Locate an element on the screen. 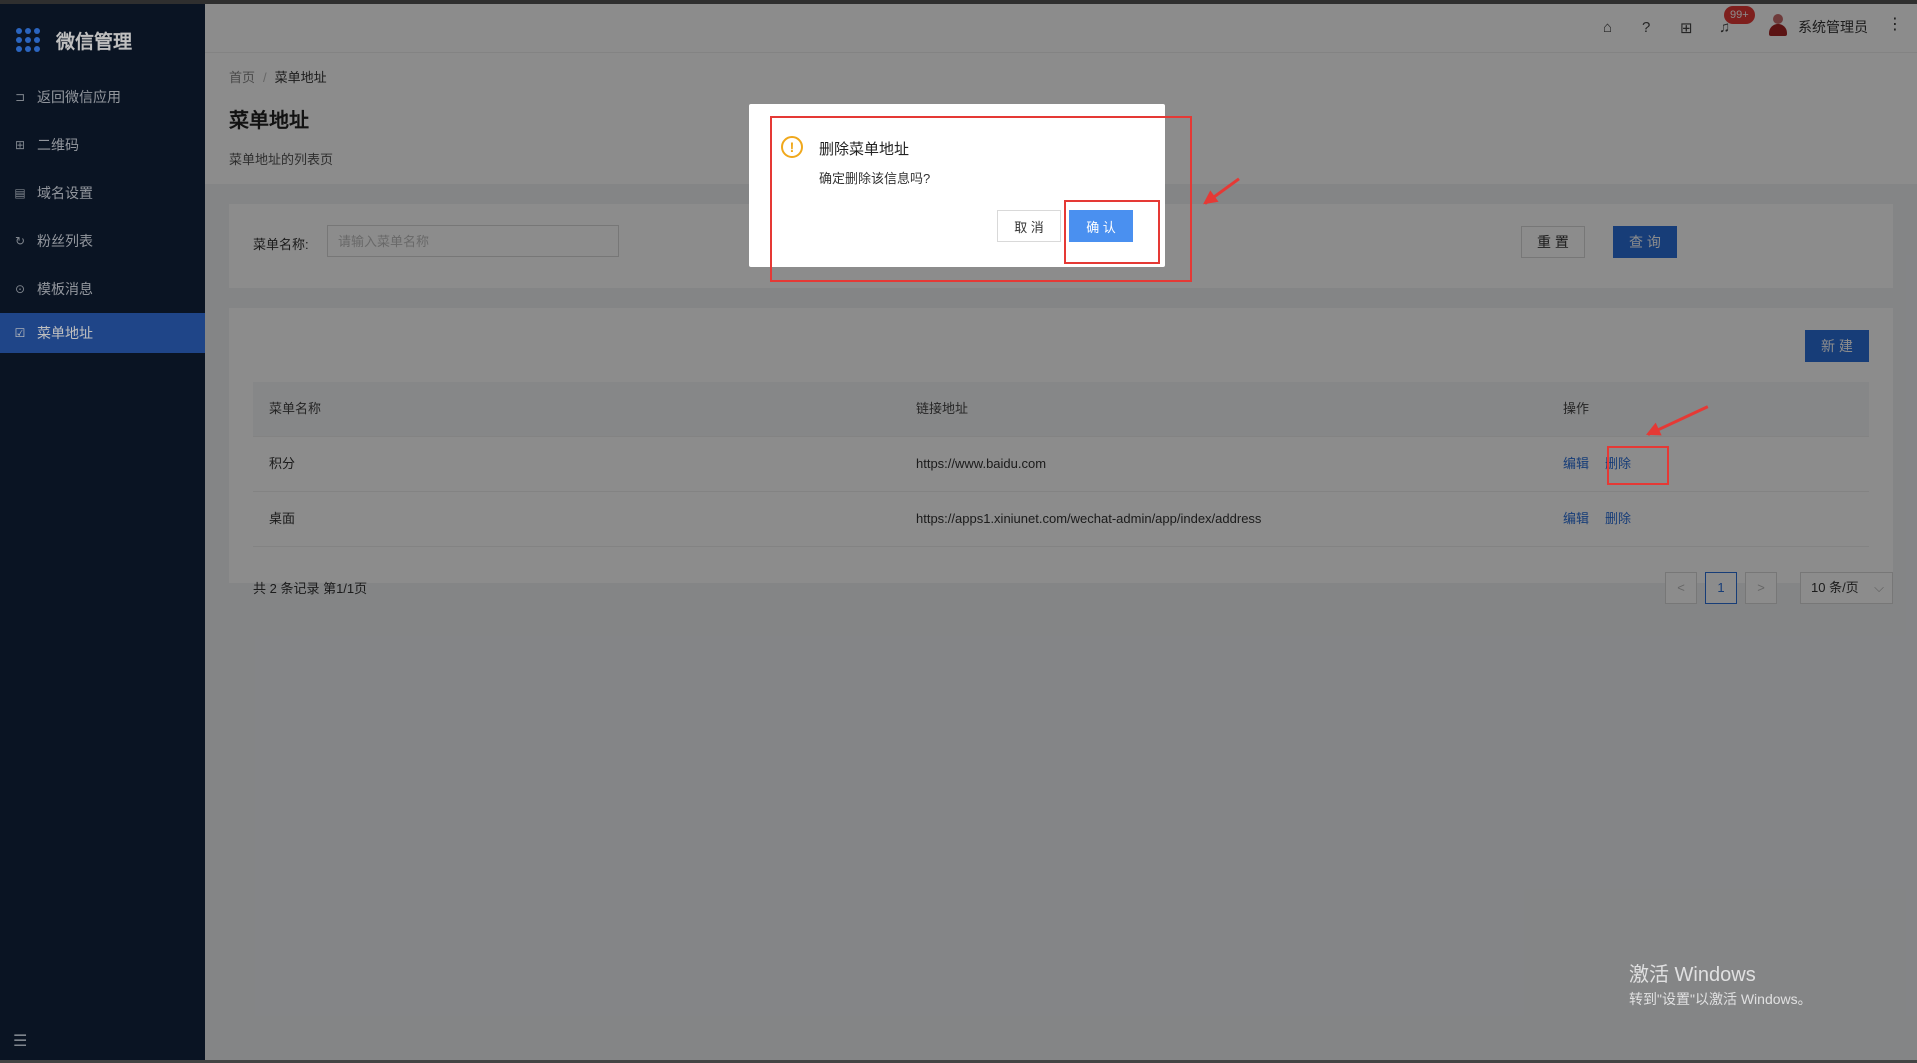  watermark-line-1: 激活 Windows is located at coordinates (1692, 975).